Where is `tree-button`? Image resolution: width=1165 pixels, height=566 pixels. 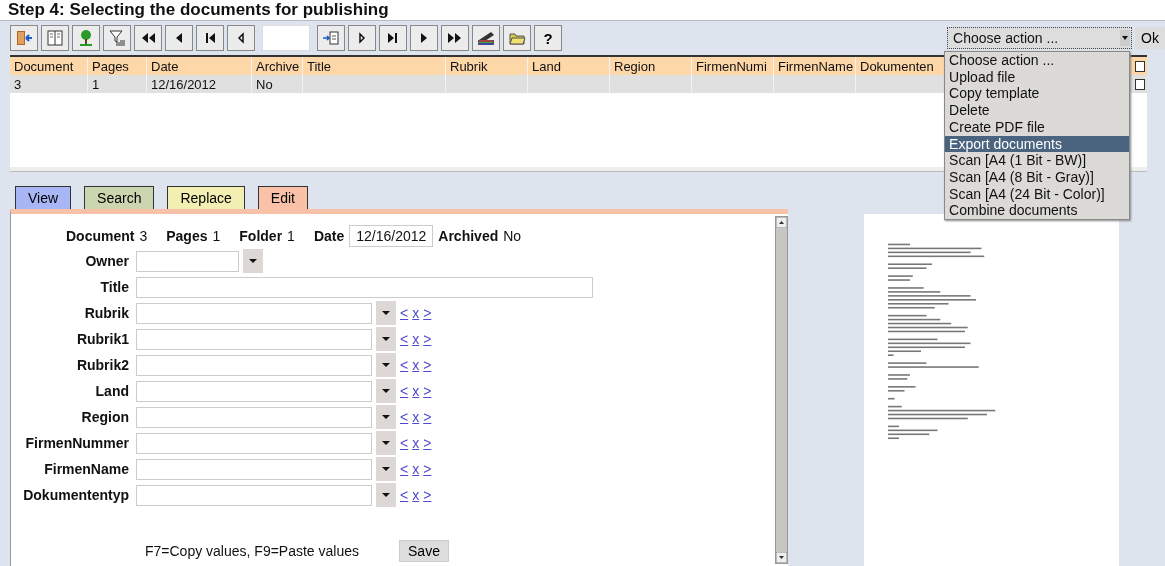
tree-button is located at coordinates (86, 38).